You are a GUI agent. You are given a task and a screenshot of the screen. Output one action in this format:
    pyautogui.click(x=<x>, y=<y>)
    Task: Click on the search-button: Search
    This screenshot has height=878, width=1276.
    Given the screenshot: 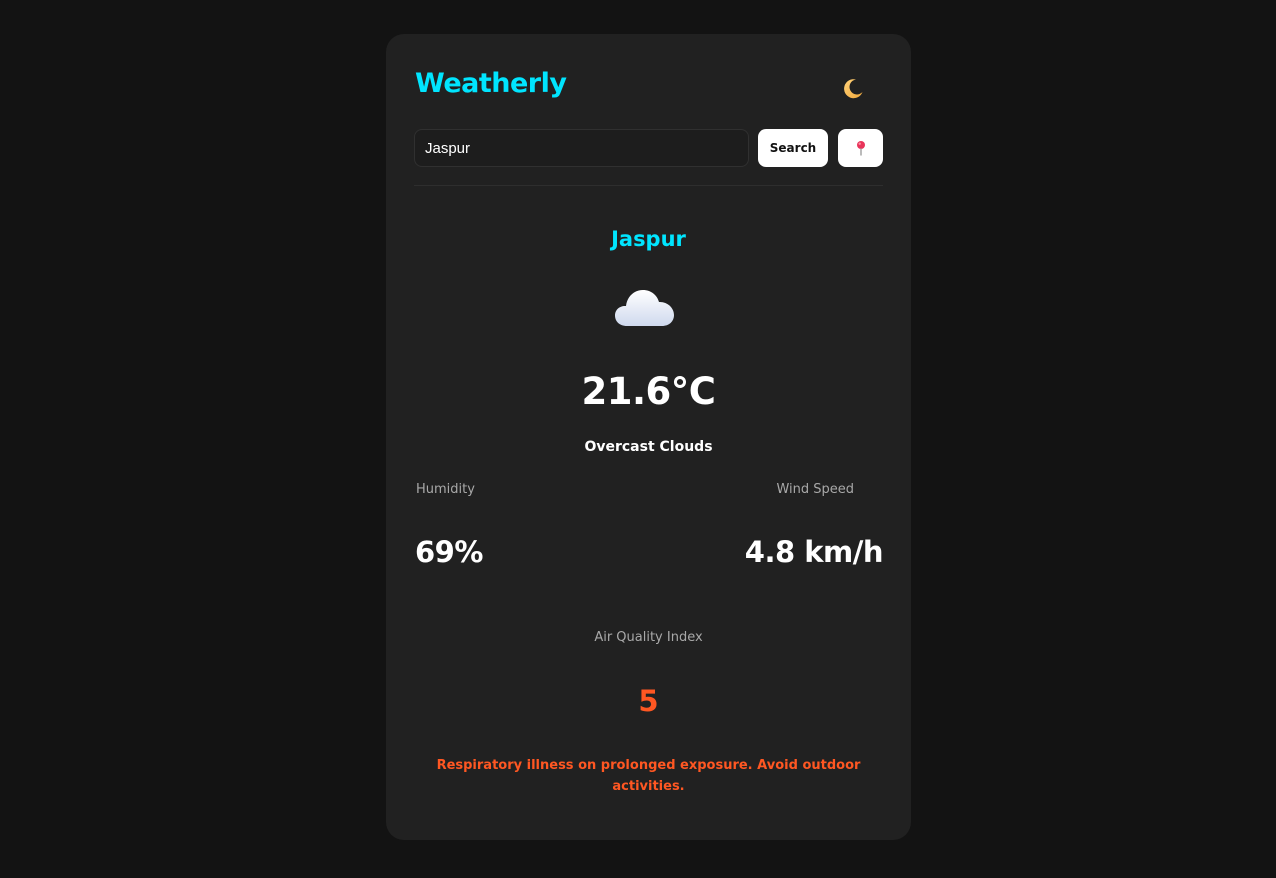 What is the action you would take?
    pyautogui.click(x=793, y=148)
    